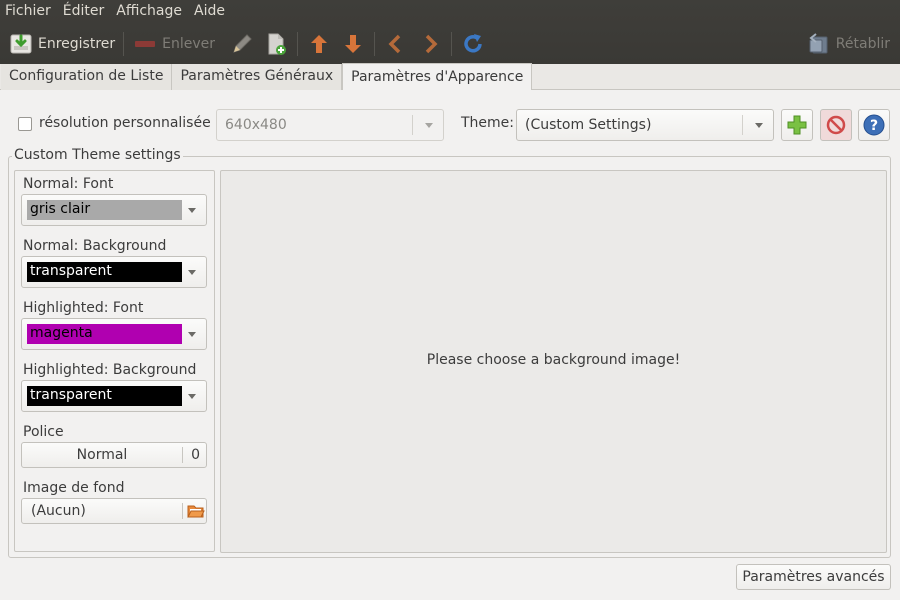  Describe the element at coordinates (97, 155) in the screenshot. I see `custom-theme-title: Custom Theme settings` at that location.